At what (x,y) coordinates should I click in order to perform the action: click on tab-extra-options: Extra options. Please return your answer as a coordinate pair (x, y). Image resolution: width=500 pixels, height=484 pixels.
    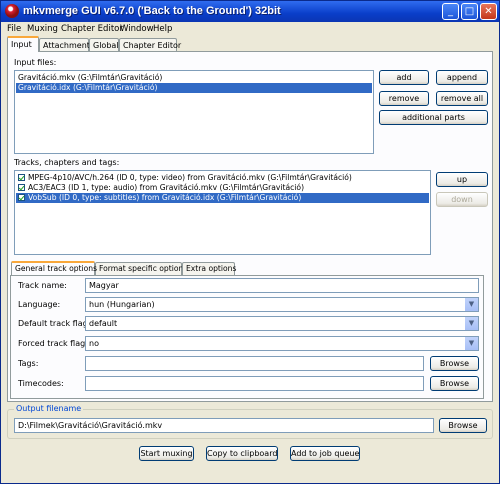
    Looking at the image, I should click on (209, 268).